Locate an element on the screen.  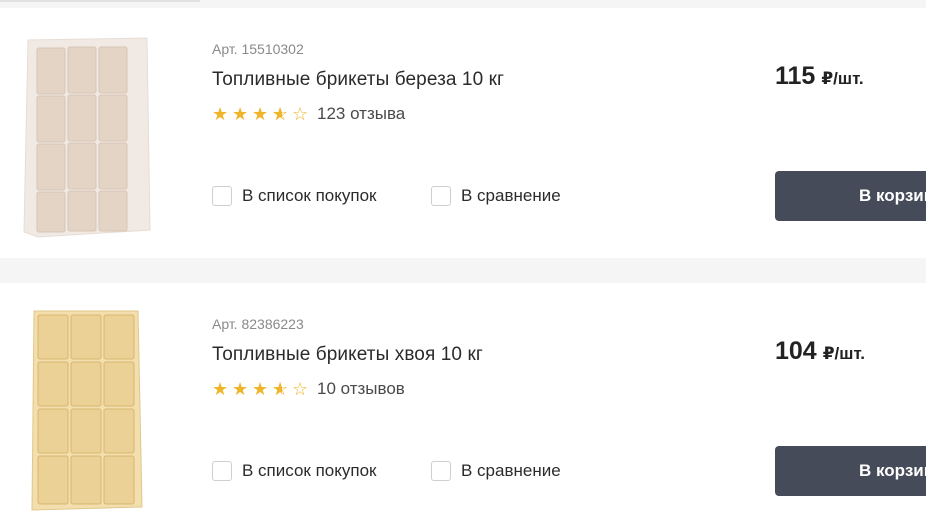
rating: ★ ★ ★ ☆ ★ ☆ 123 отзыва is located at coordinates (308, 114).